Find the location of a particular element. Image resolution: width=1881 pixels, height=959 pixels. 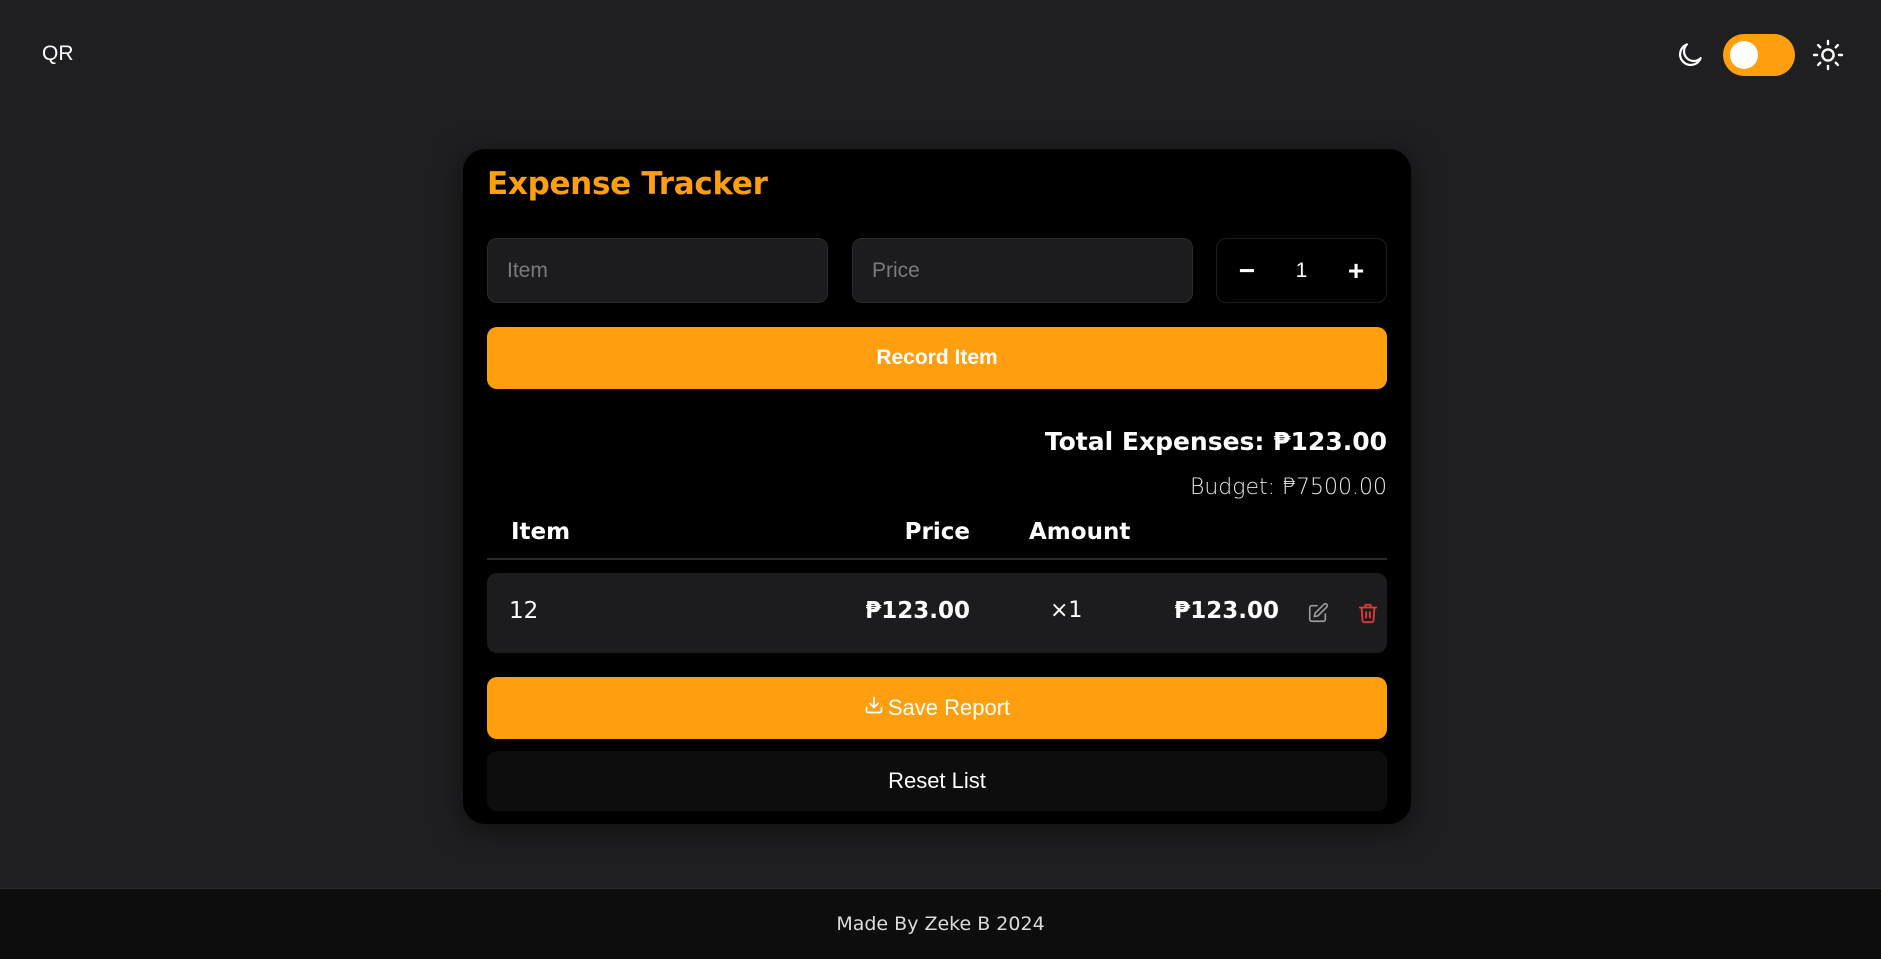

sun-icon is located at coordinates (1828, 55).